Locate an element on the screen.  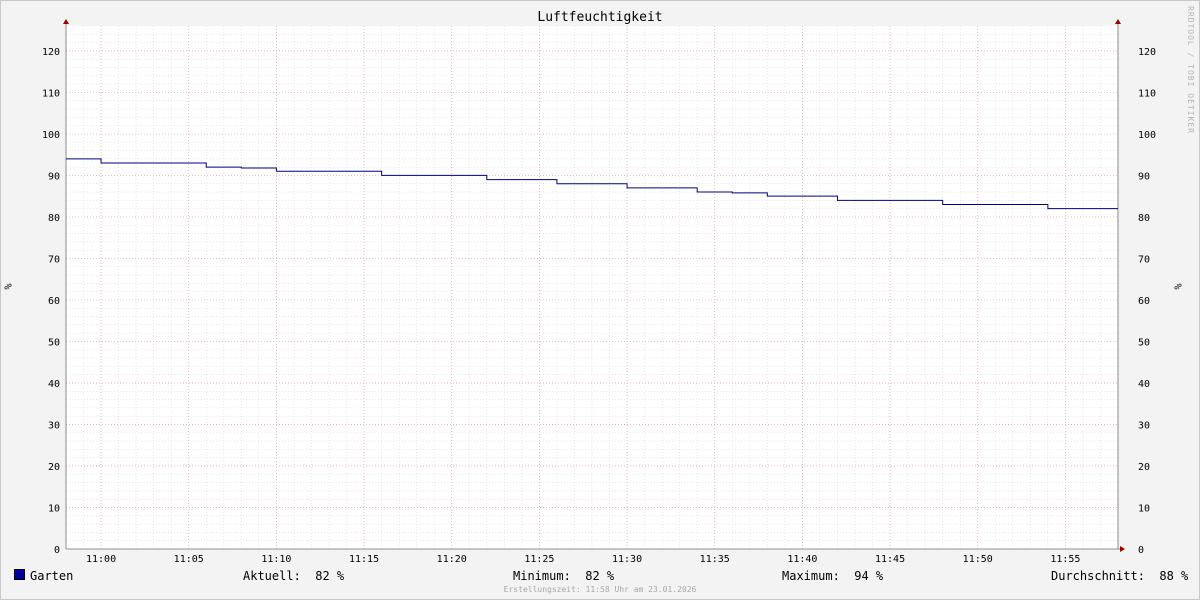
y-tick-label-left: 40 is located at coordinates (54, 384).